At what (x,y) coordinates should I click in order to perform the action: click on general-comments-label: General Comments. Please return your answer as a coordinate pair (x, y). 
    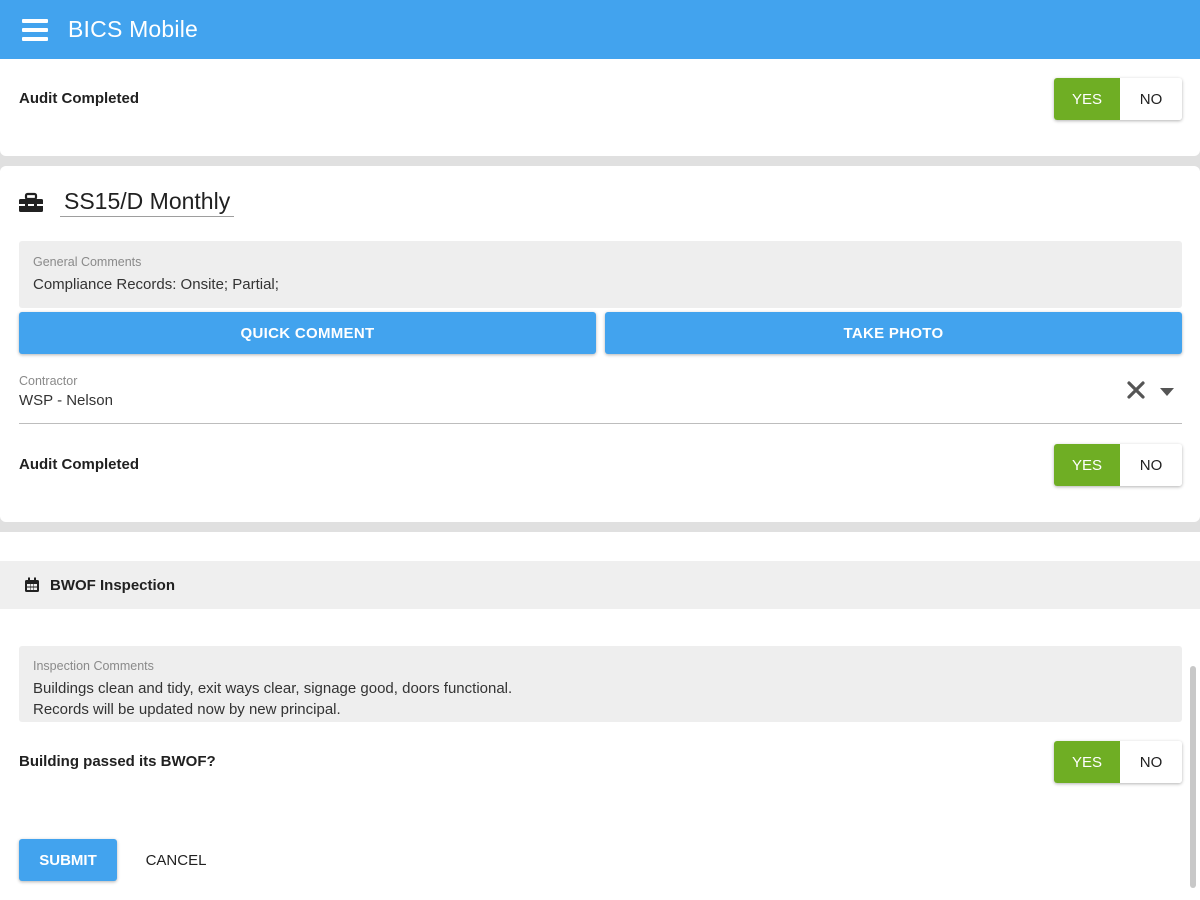
    Looking at the image, I should click on (87, 262).